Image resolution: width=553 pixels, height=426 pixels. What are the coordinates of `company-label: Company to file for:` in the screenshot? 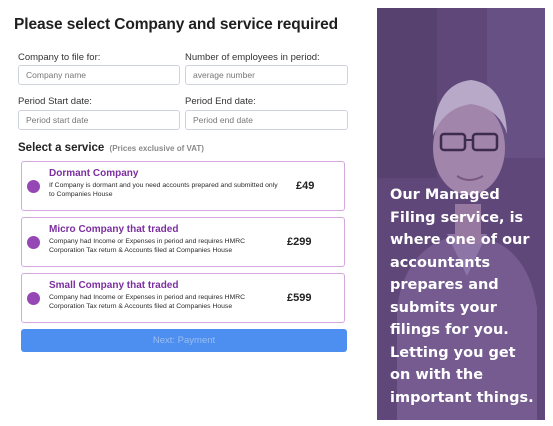 It's located at (59, 57).